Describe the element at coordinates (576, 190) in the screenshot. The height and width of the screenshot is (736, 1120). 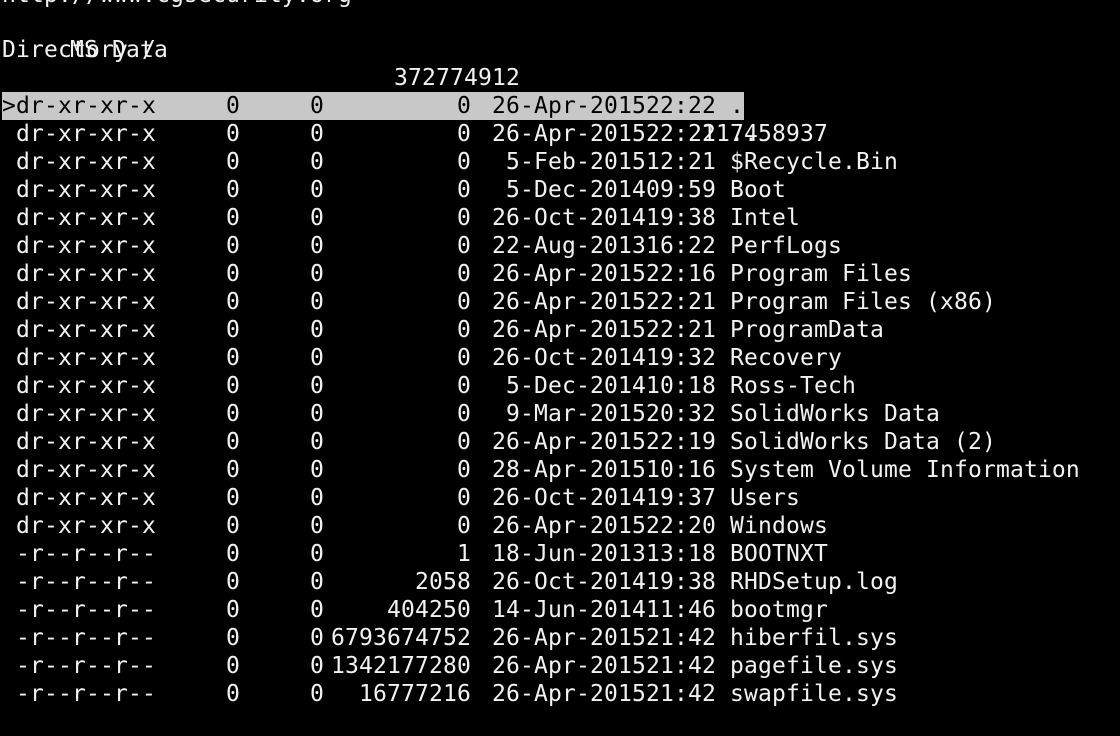
I see `entry-date: 5-Dec-2014` at that location.